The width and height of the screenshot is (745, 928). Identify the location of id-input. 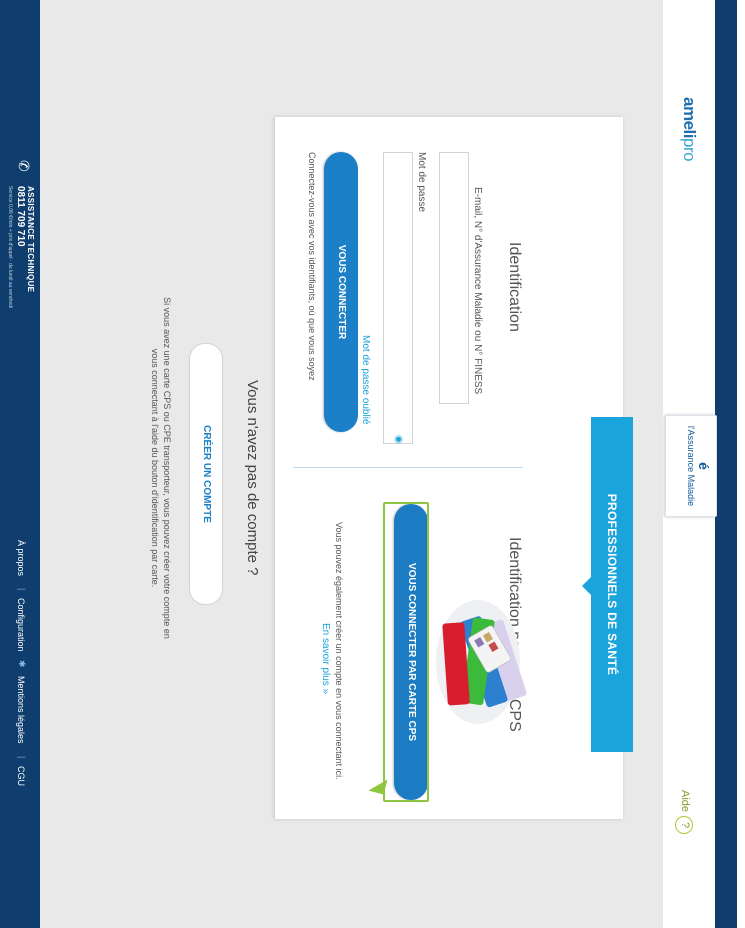
(454, 278).